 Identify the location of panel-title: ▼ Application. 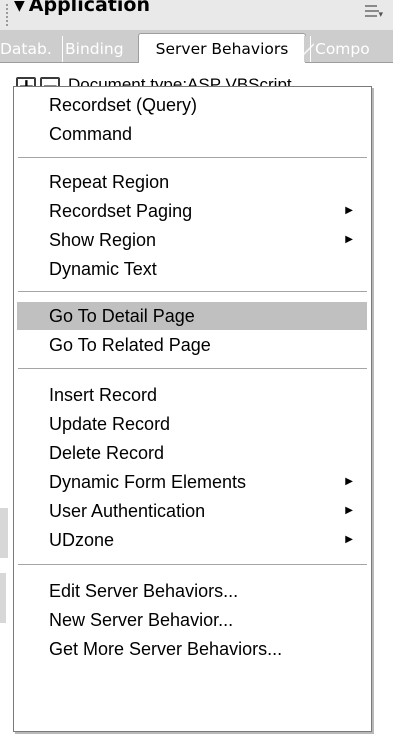
(82, 8).